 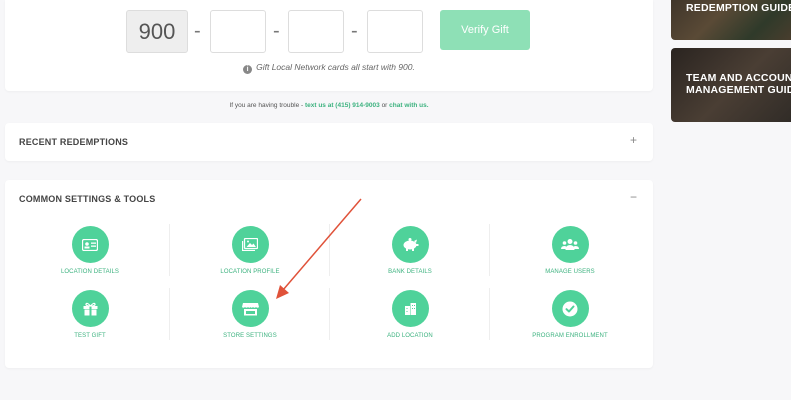 What do you see at coordinates (731, 20) in the screenshot?
I see `redemption-guide-card: REDEMPTION GUIDE` at bounding box center [731, 20].